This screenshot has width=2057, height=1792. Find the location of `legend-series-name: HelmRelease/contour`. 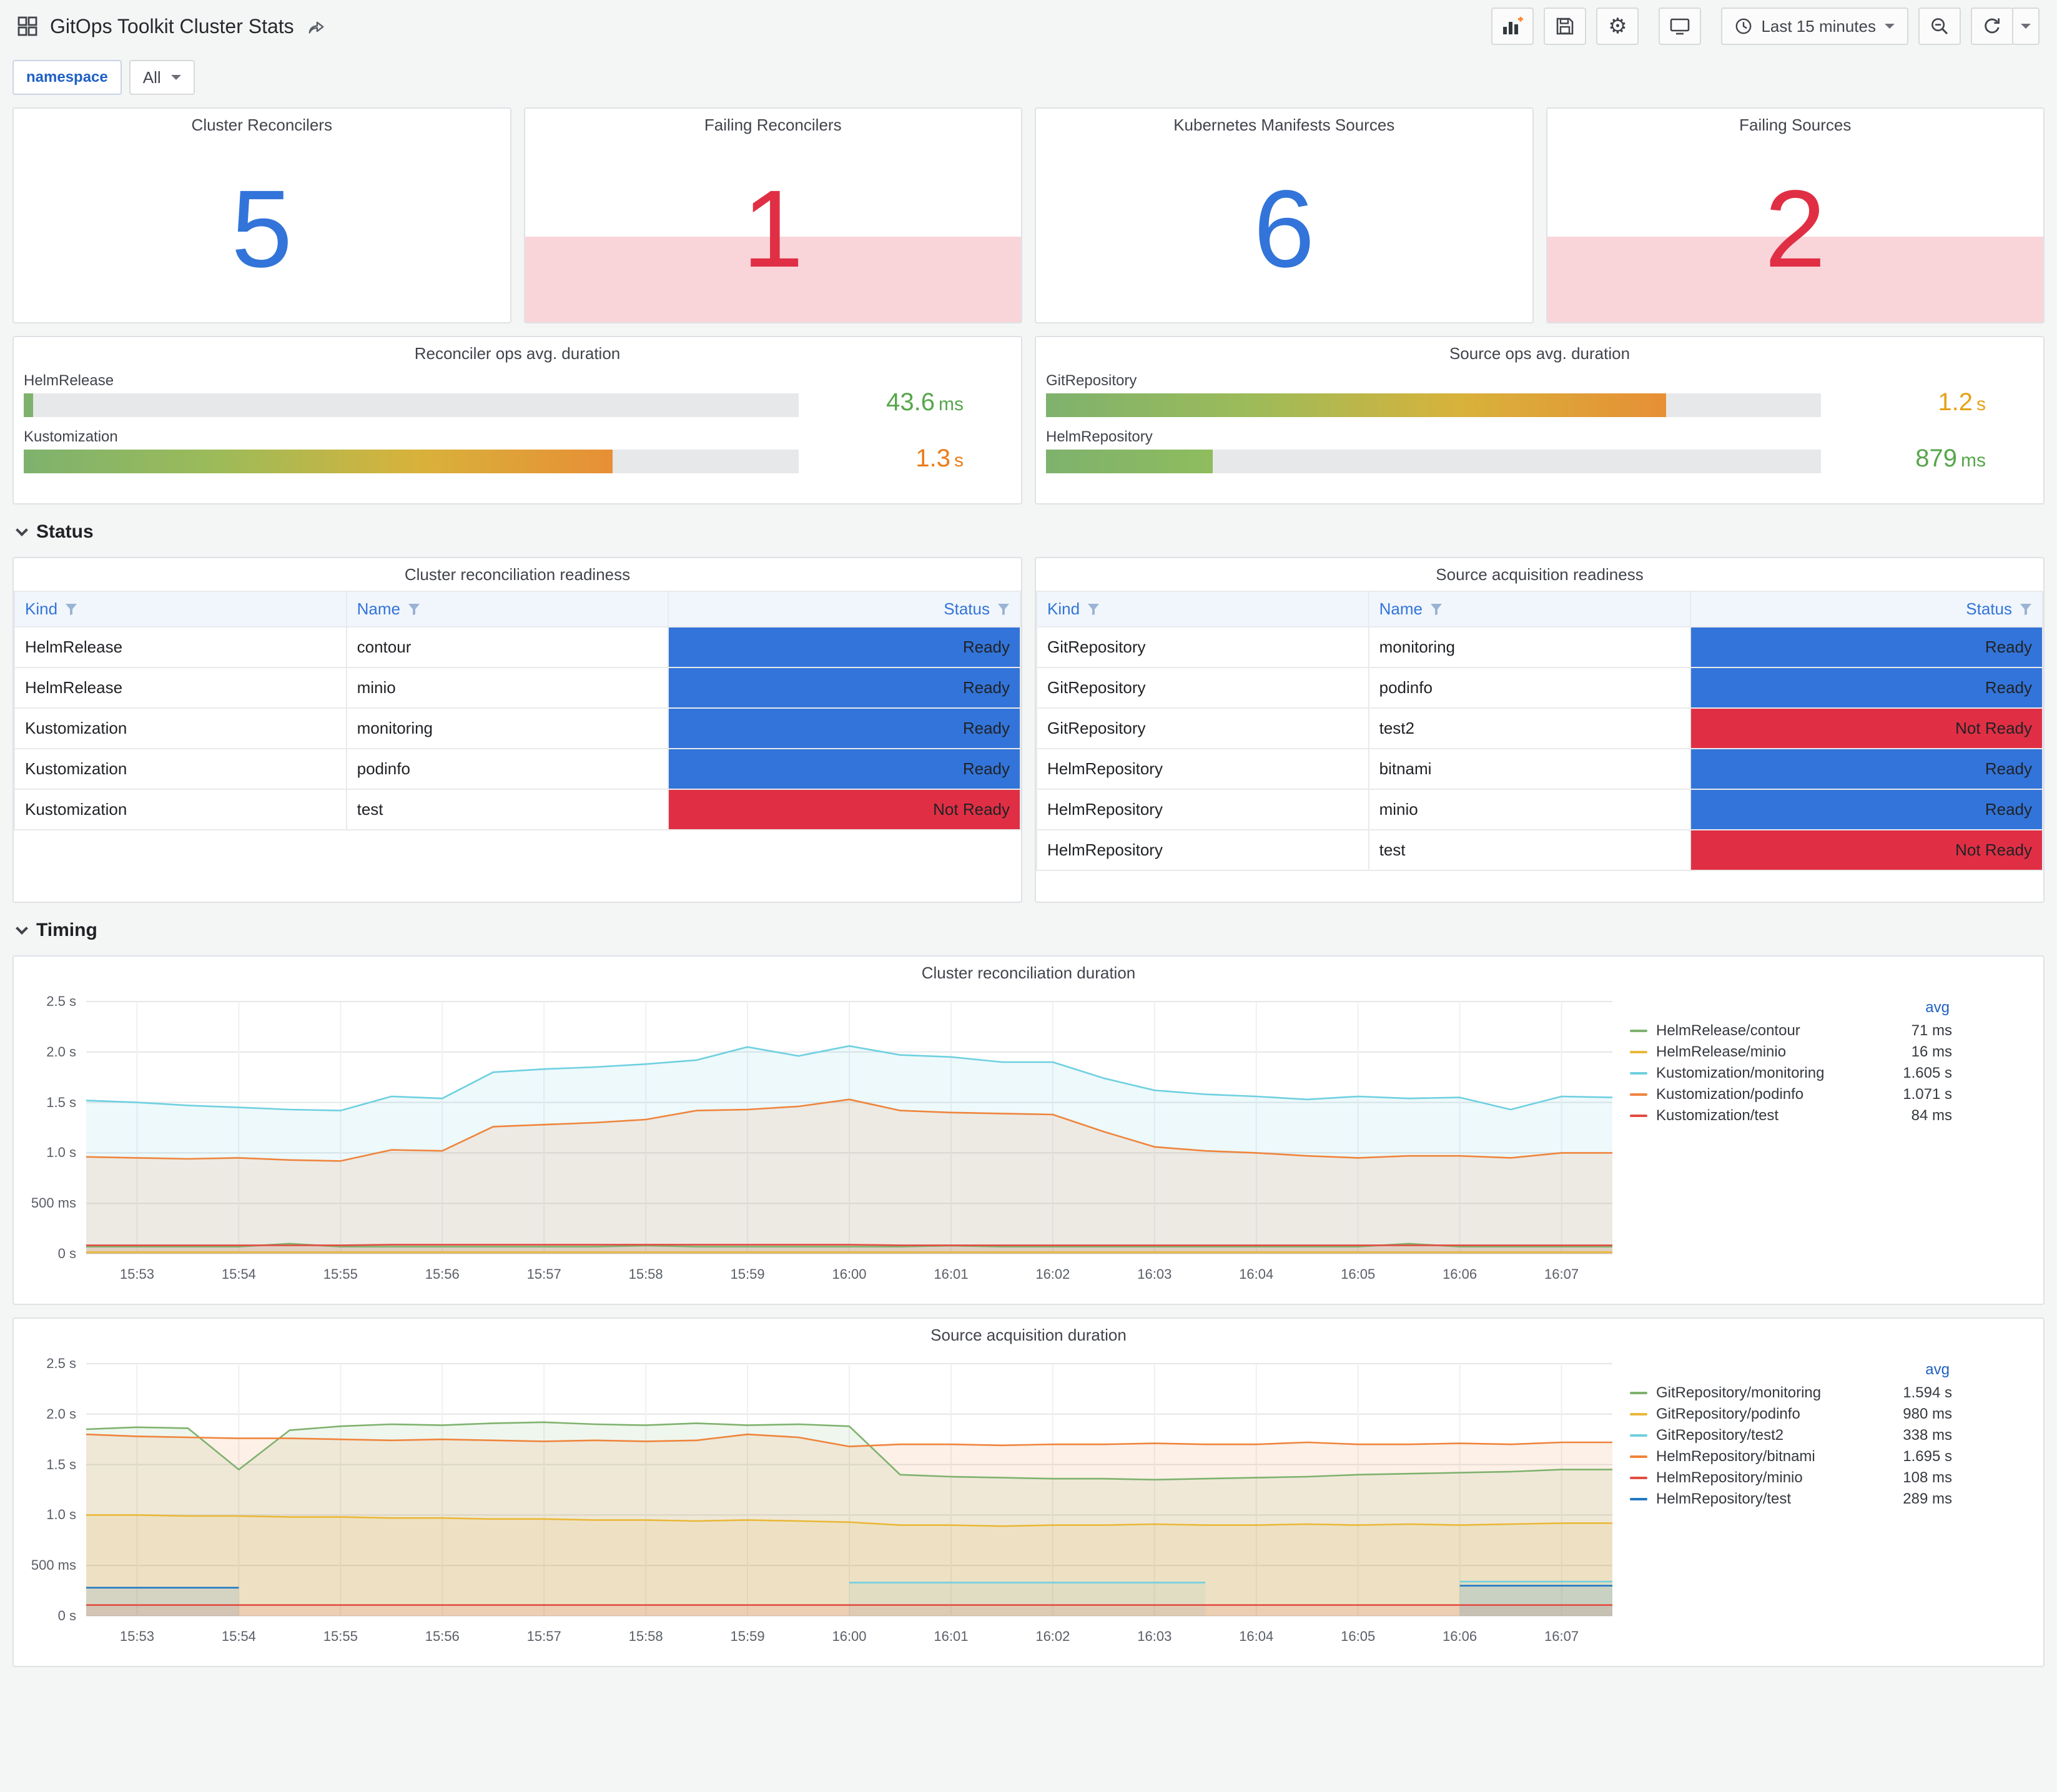

legend-series-name: HelmRelease/contour is located at coordinates (1728, 1031).